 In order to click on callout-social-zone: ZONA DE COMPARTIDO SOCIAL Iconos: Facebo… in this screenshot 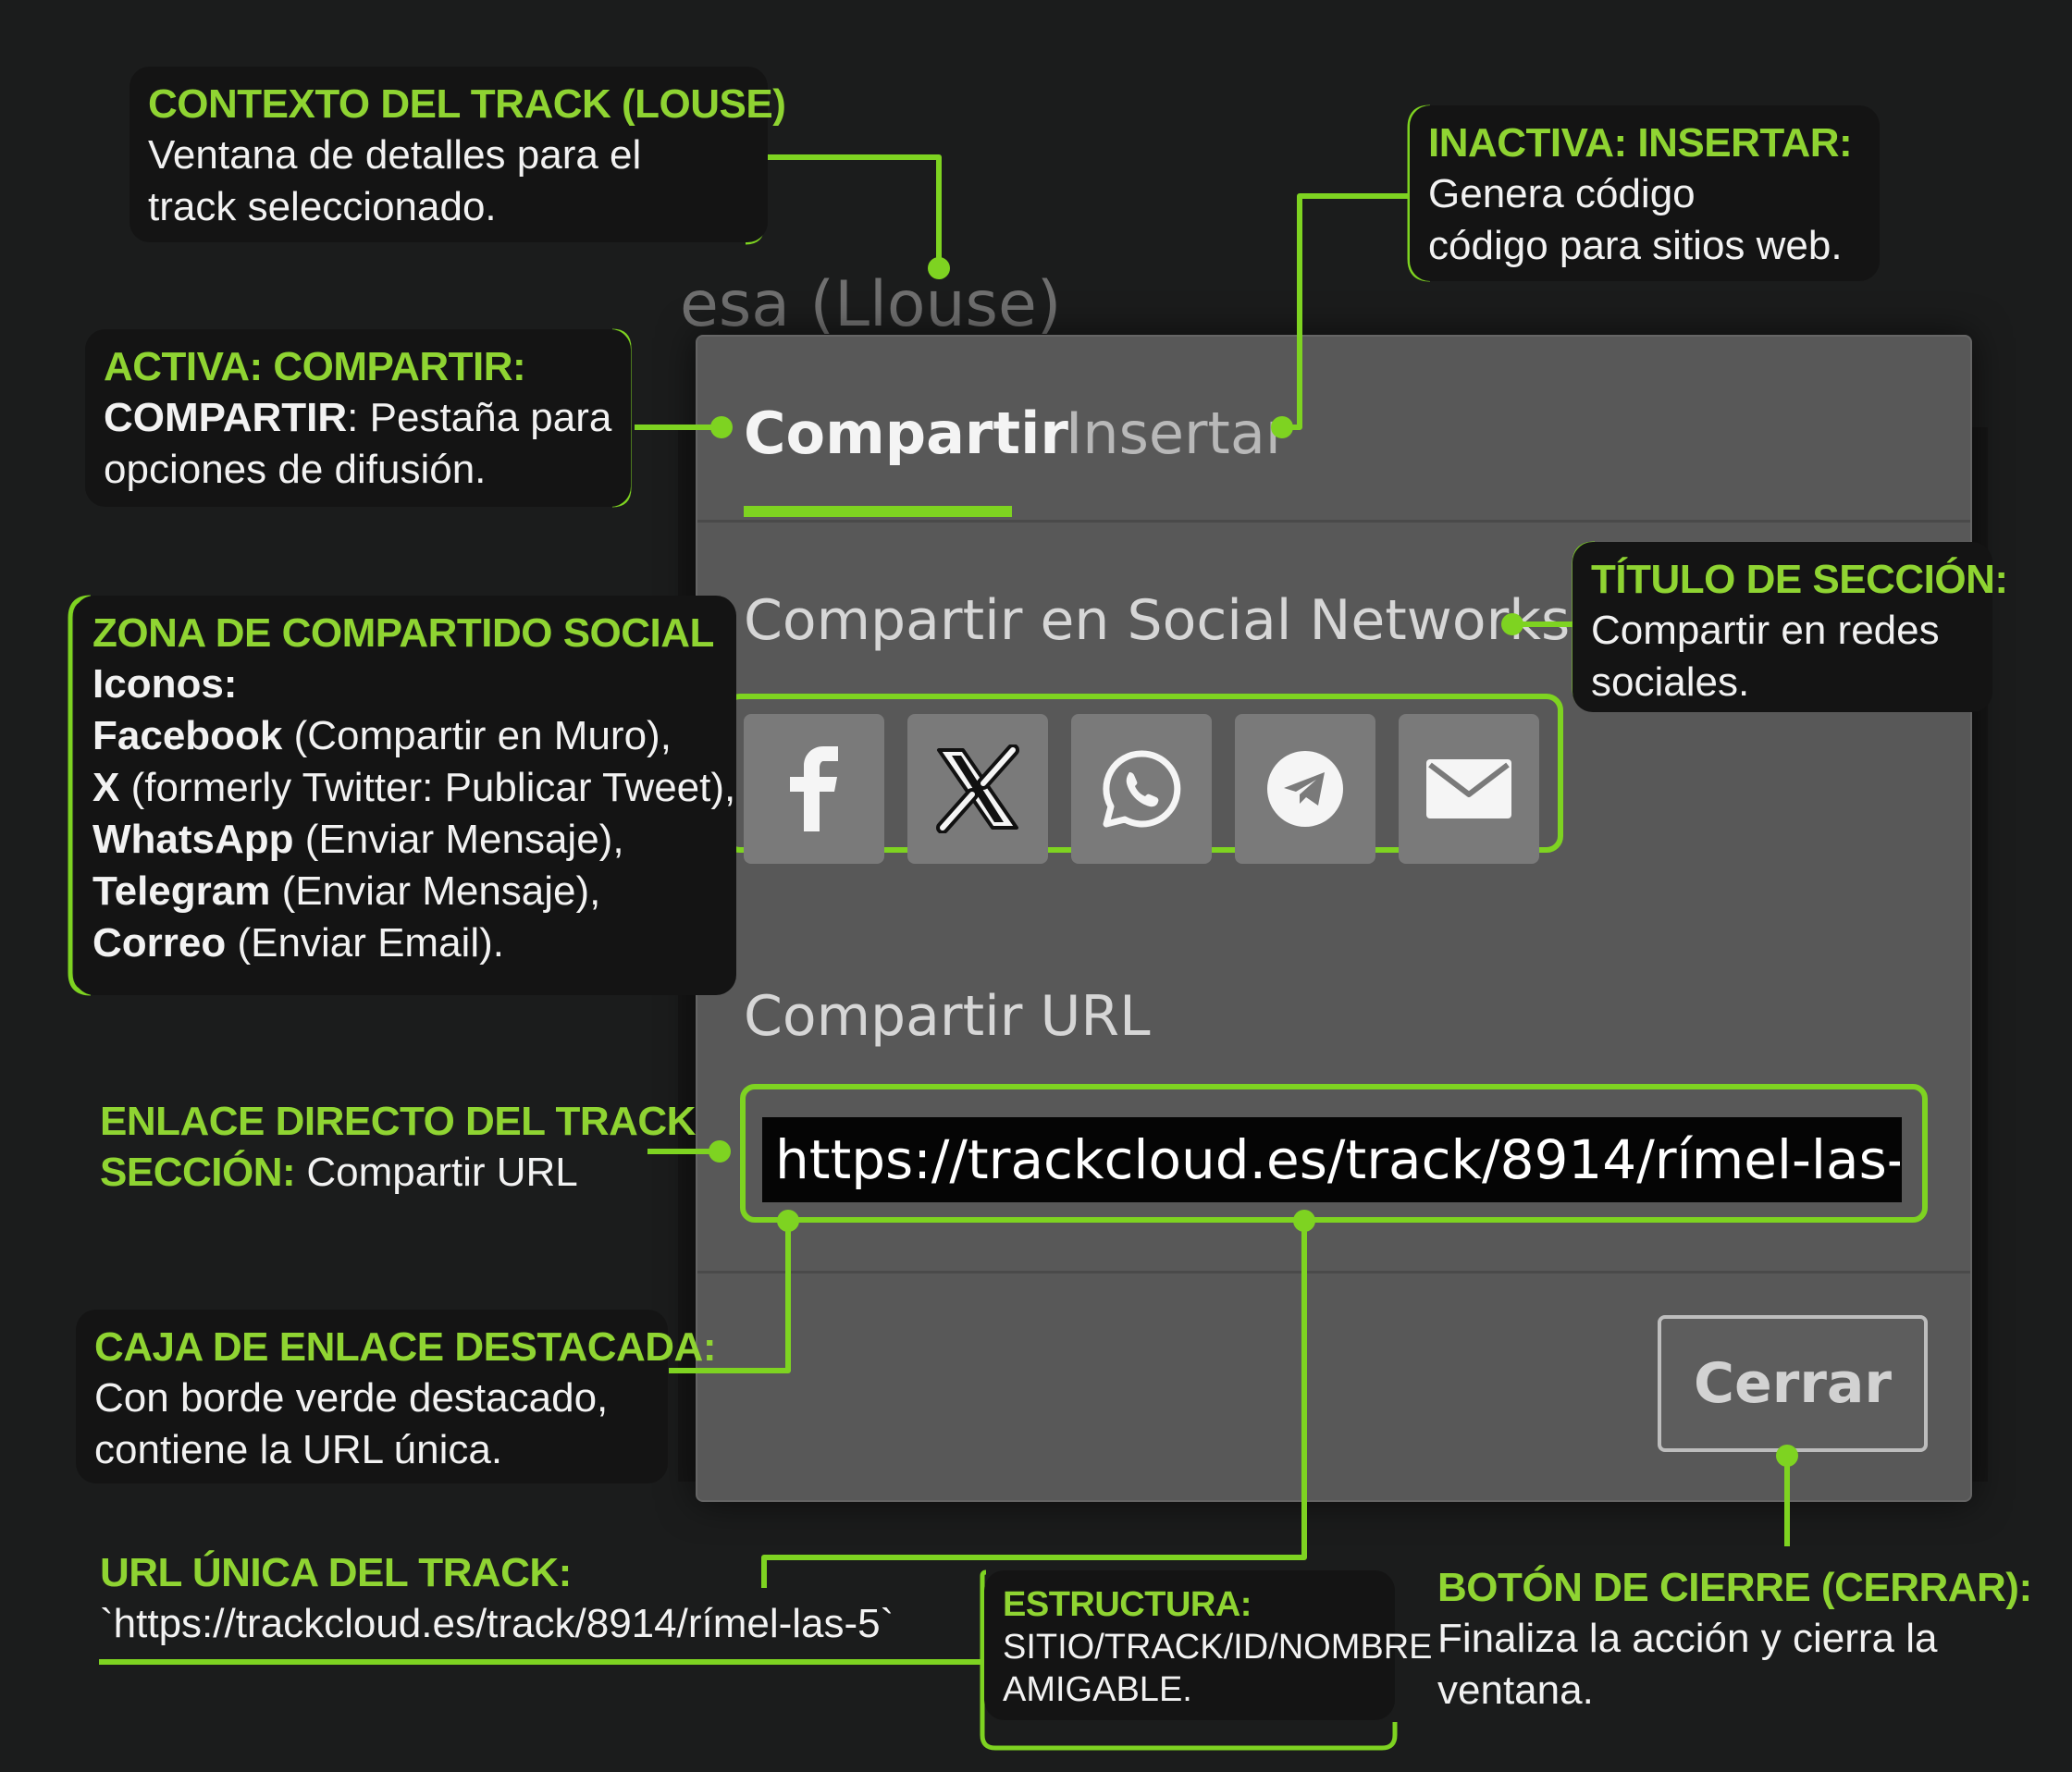, I will do `click(405, 795)`.